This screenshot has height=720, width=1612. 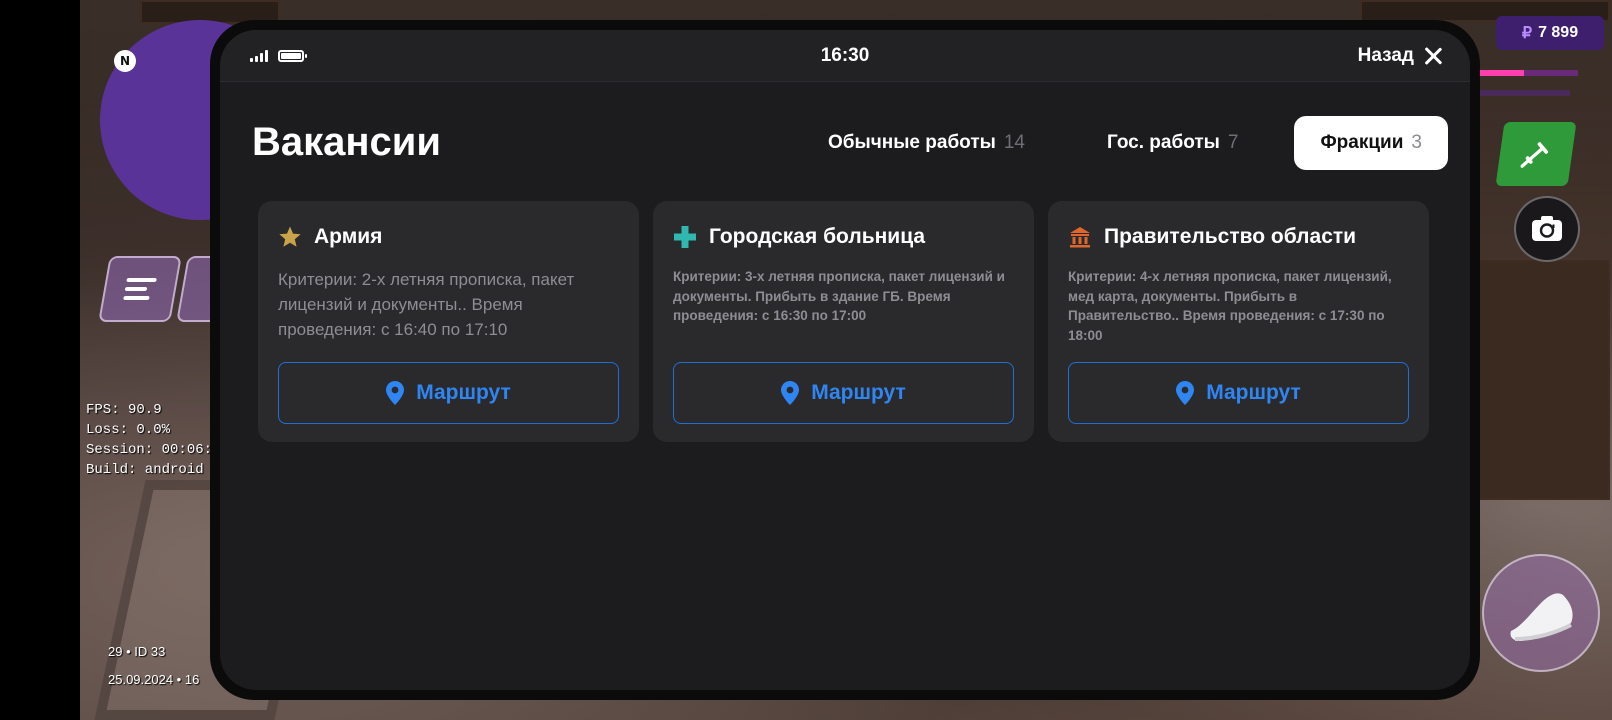 I want to click on currency-symbol: ₽, so click(x=1527, y=33).